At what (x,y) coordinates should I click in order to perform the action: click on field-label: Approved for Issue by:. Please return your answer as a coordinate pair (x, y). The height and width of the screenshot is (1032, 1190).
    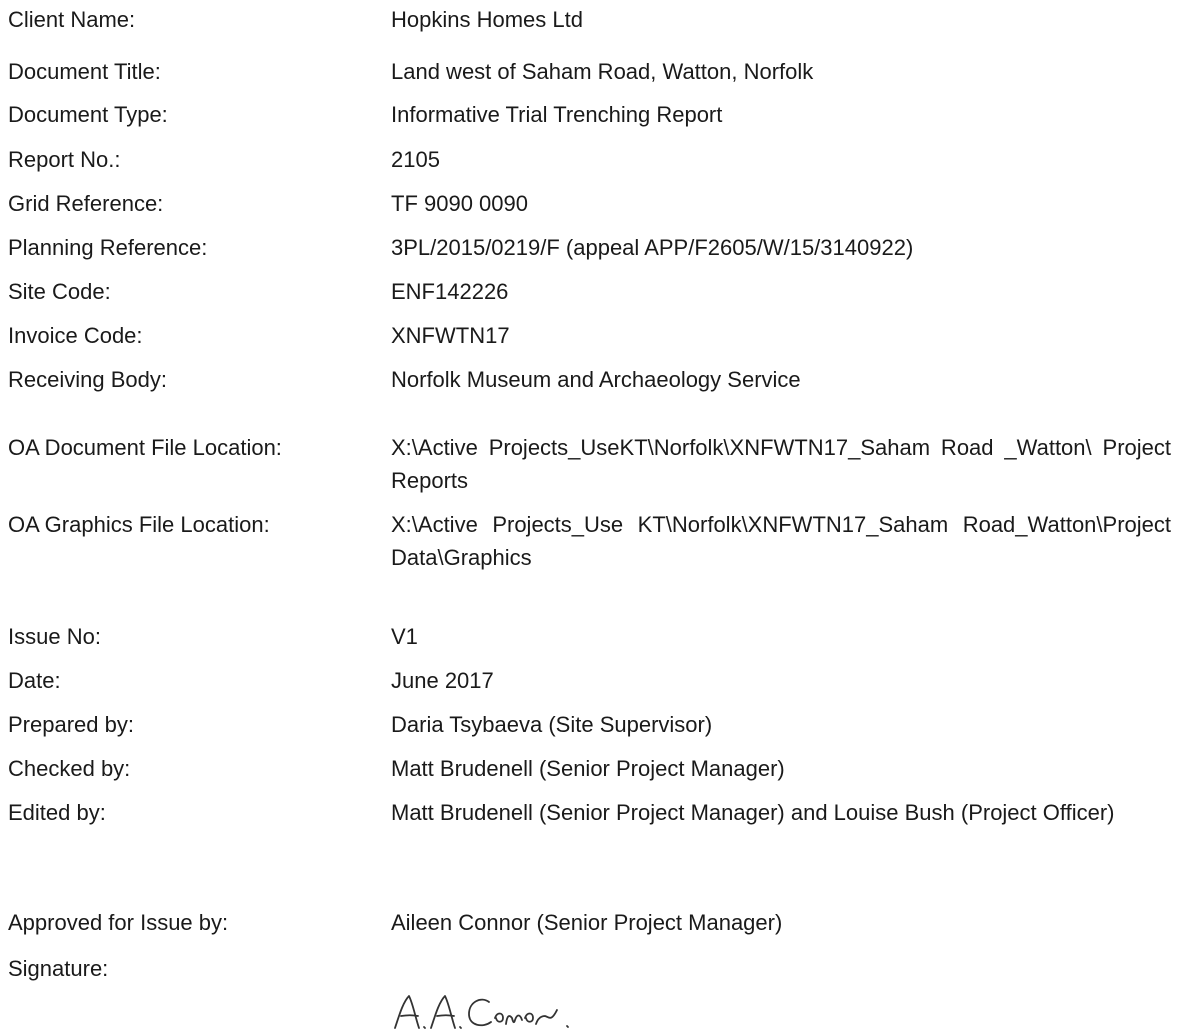
    Looking at the image, I should click on (118, 922).